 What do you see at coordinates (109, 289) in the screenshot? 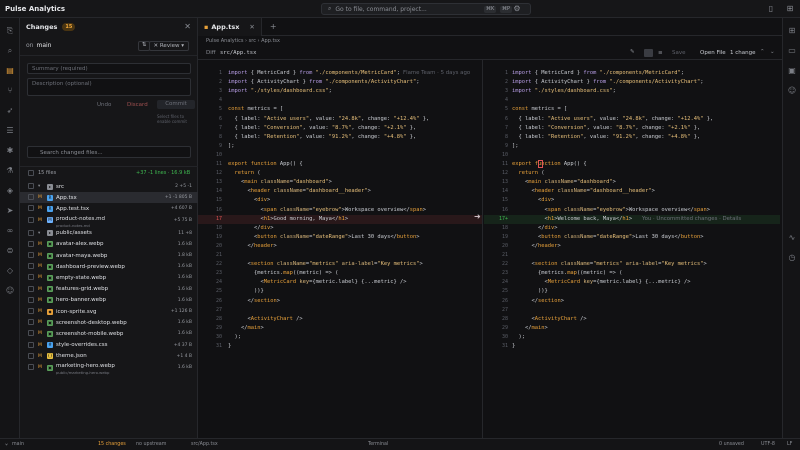
I see `file-tree-row: M ▣ features-grid.webp 1.6 kB` at bounding box center [109, 289].